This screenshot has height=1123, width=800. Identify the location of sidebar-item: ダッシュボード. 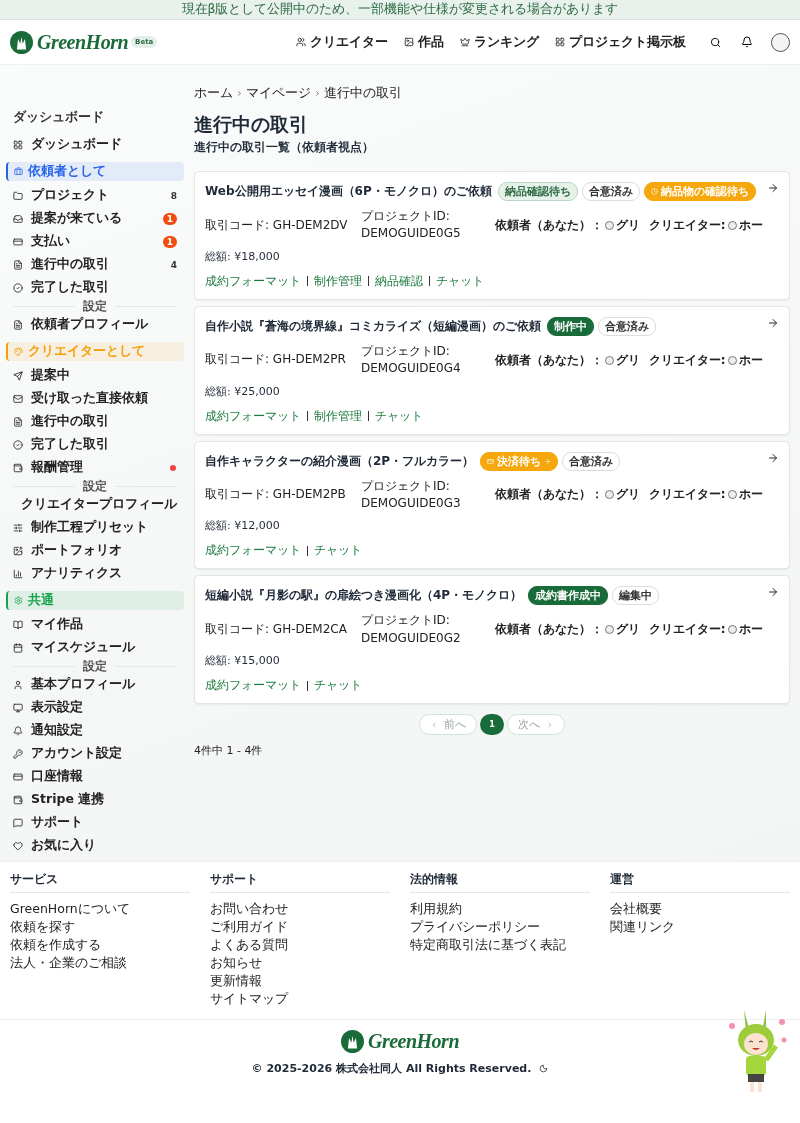
(95, 144).